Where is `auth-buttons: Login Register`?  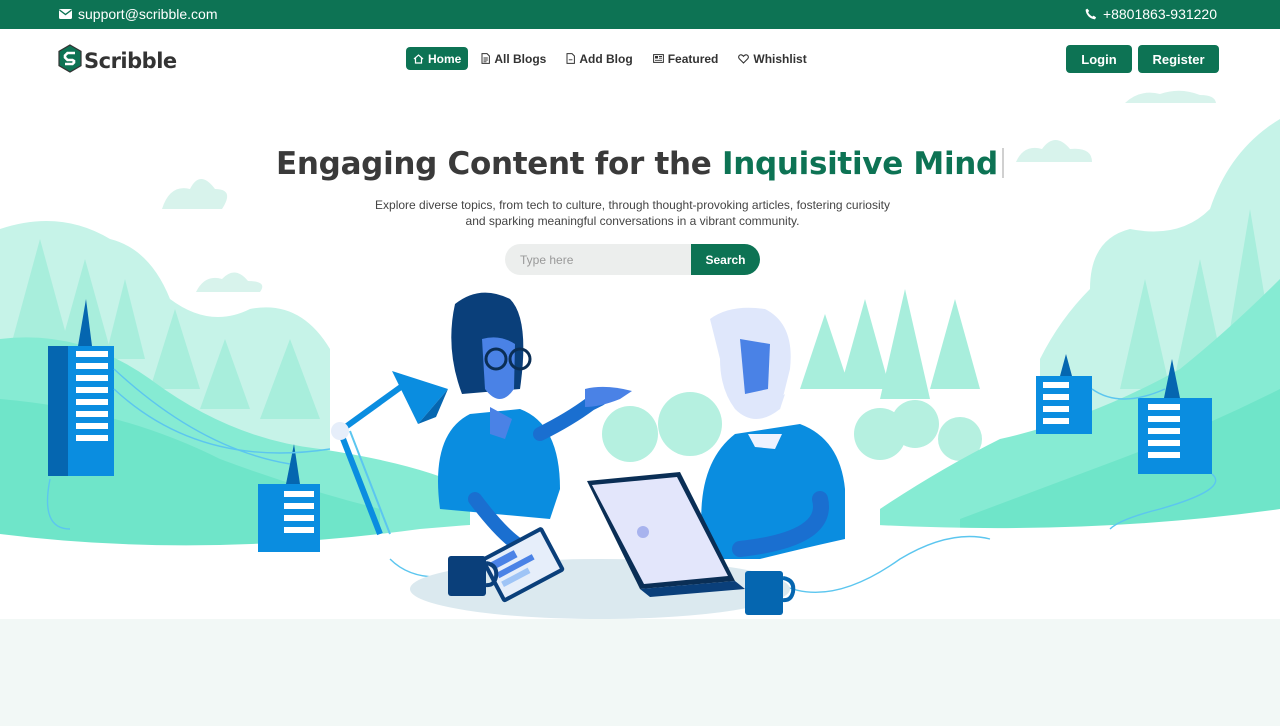 auth-buttons: Login Register is located at coordinates (1142, 59).